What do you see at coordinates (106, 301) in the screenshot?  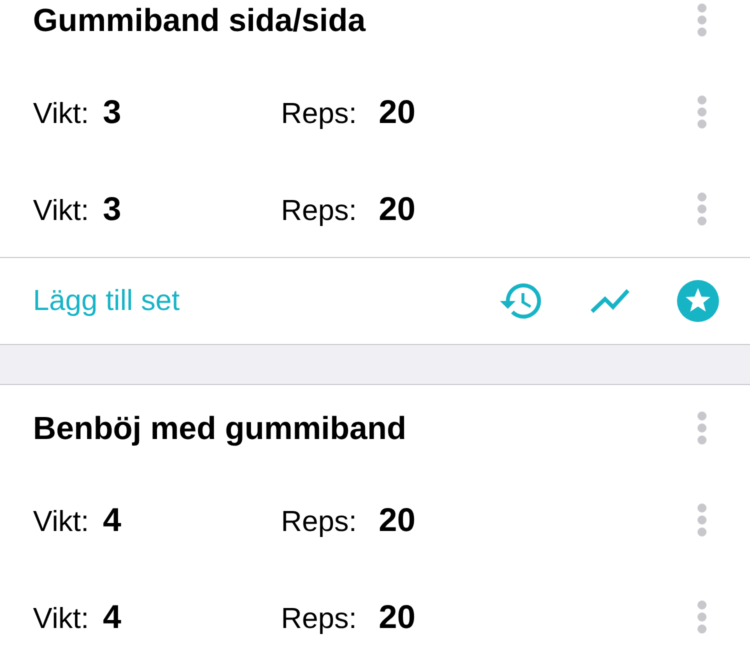 I see `add-set-link: Lägg till set` at bounding box center [106, 301].